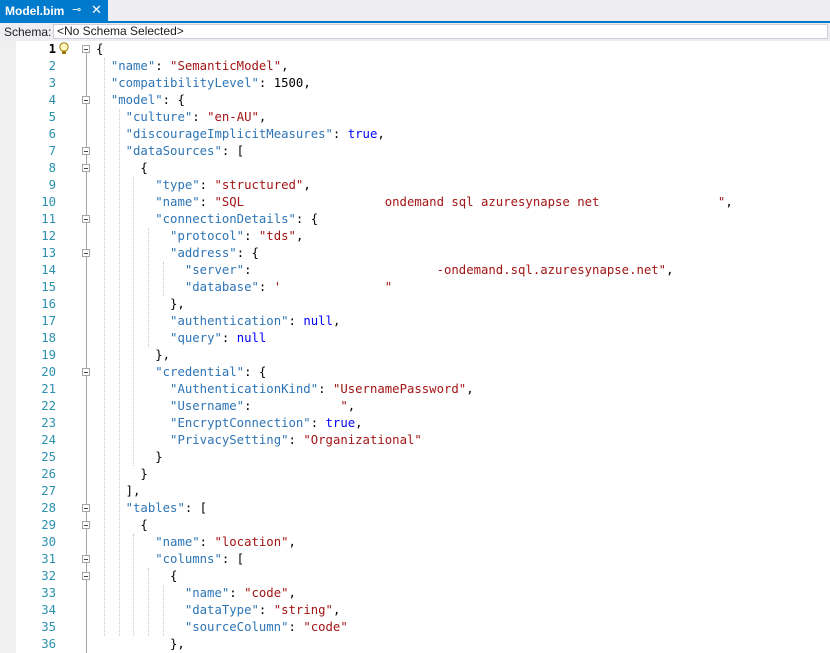  I want to click on json-string: "tds", so click(277, 236).